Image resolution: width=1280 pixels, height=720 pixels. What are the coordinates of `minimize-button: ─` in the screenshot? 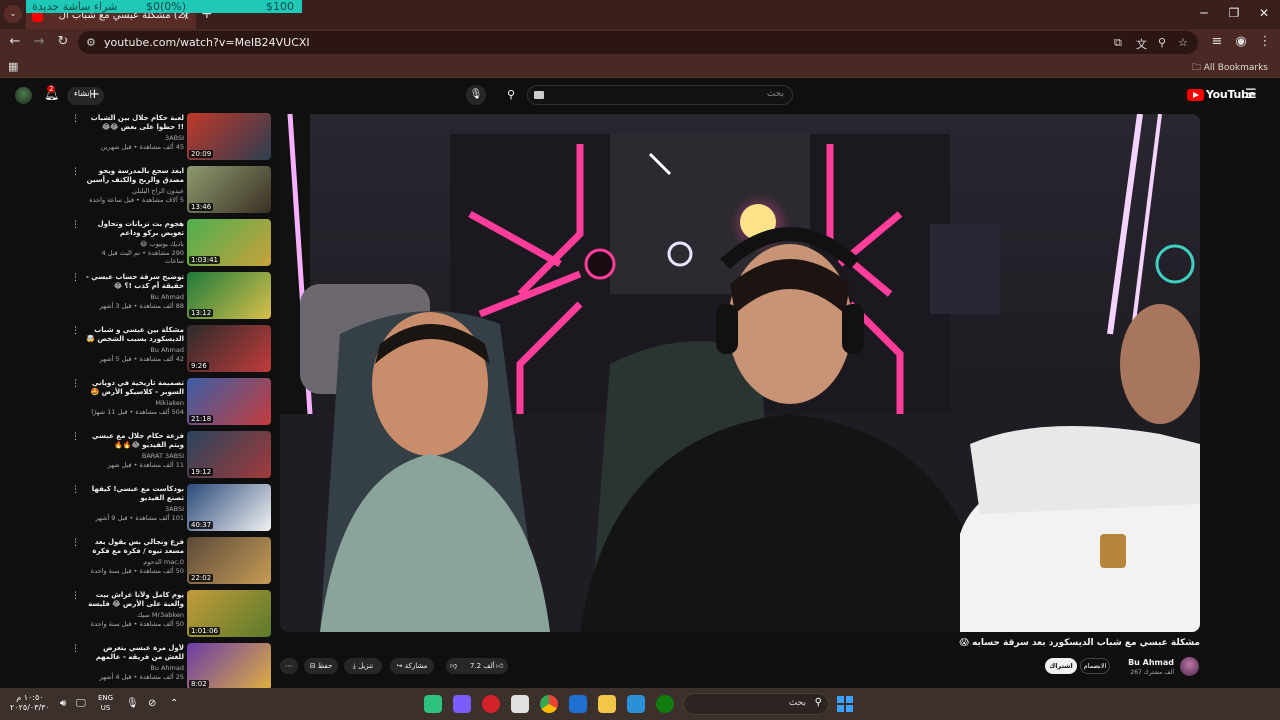 It's located at (1204, 13).